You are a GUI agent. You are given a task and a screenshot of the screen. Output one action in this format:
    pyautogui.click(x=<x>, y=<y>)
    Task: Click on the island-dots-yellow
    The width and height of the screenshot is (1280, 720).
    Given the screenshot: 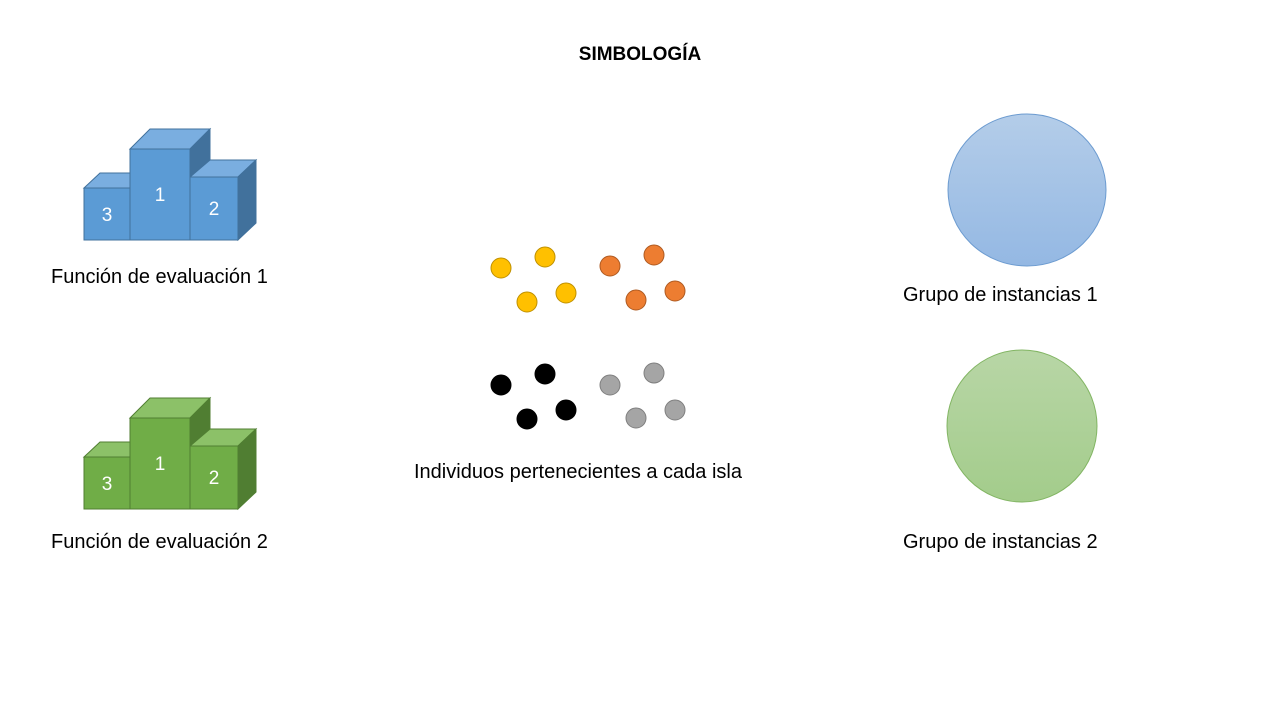 What is the action you would take?
    pyautogui.click(x=533, y=279)
    